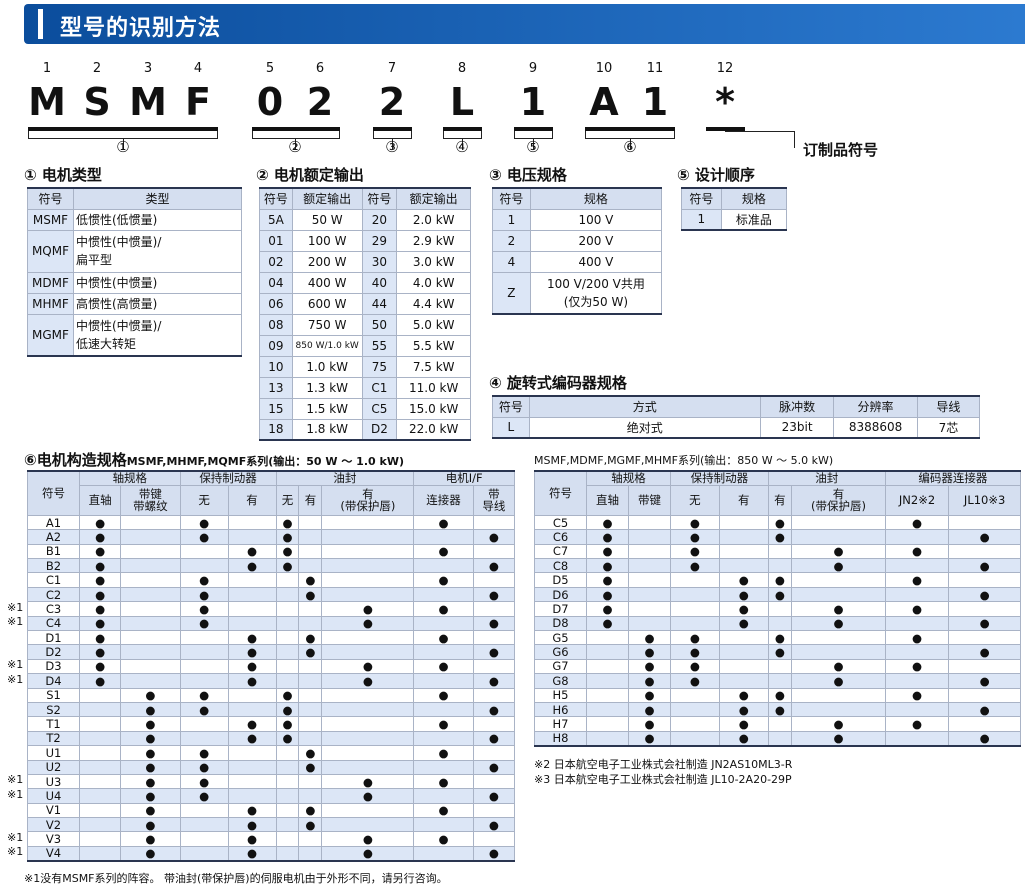  I want to click on table-cell: 1, so click(701, 219).